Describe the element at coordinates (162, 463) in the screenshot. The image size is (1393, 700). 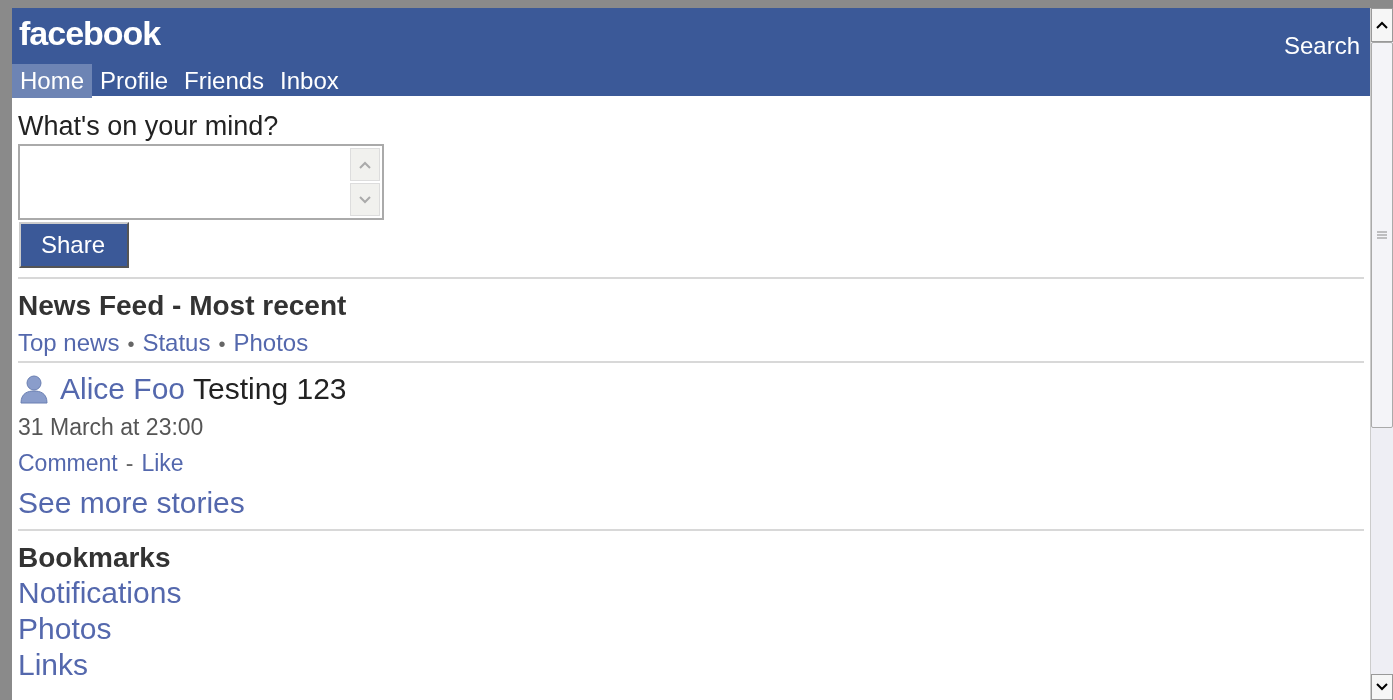
I see `action-link: Like` at that location.